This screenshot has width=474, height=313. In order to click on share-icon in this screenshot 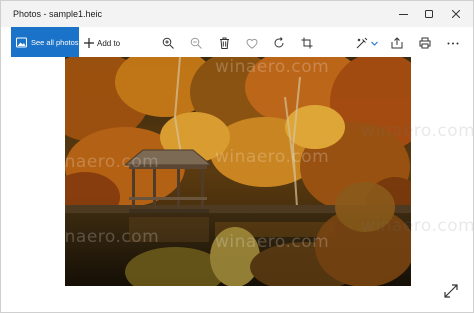, I will do `click(397, 43)`.